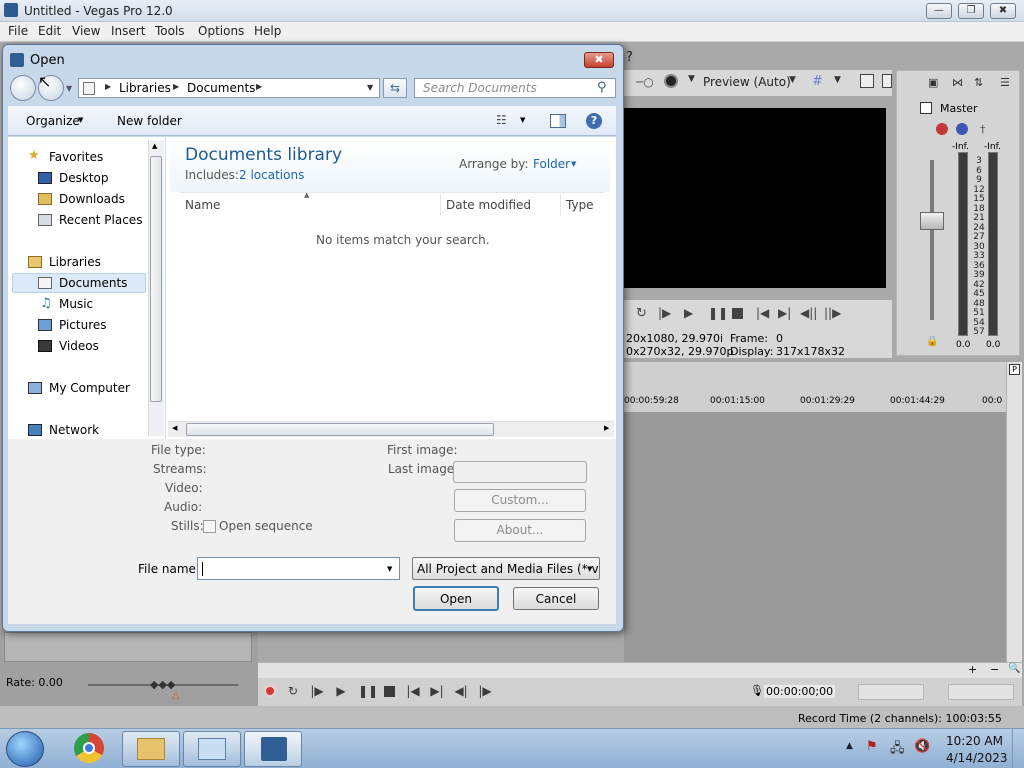 Image resolution: width=1024 pixels, height=768 pixels. I want to click on action-center-icon: ⚑, so click(872, 746).